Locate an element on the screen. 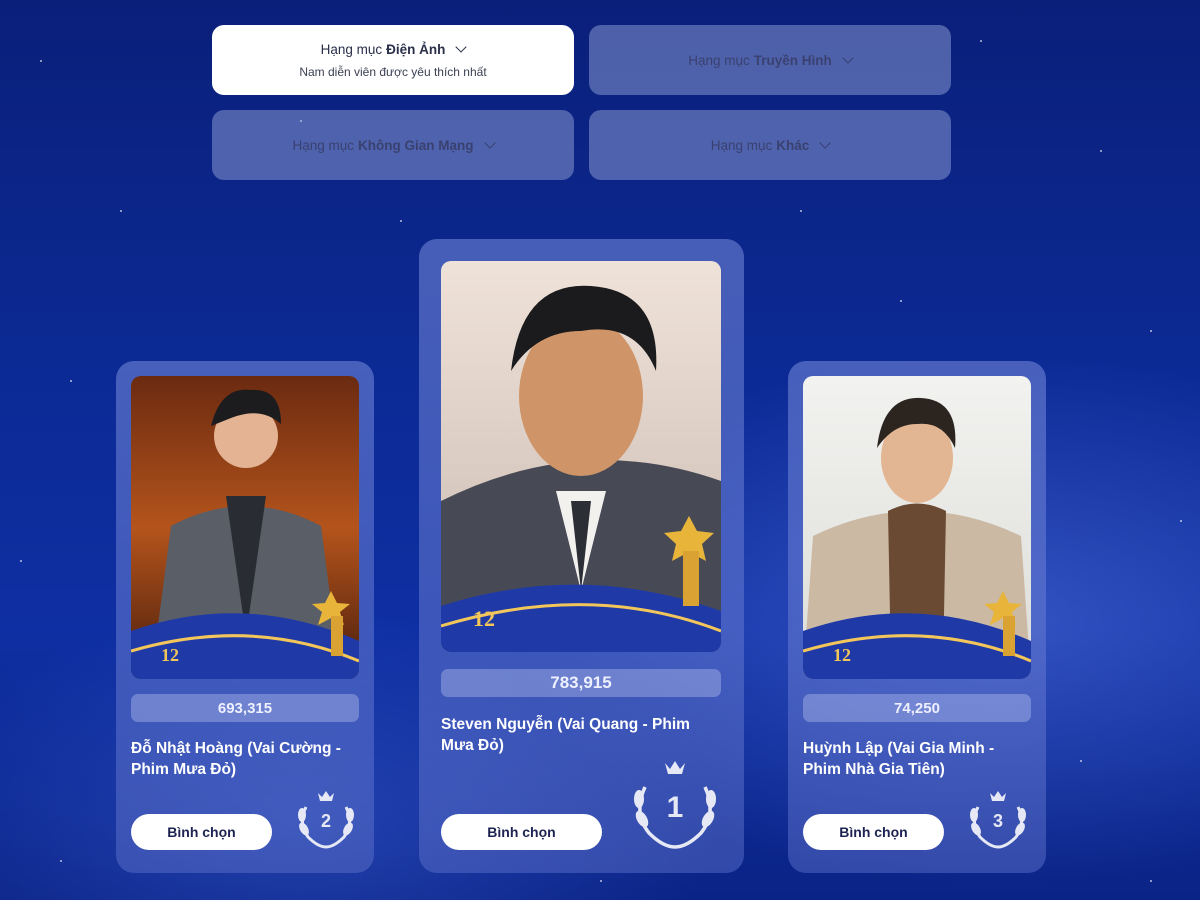 Image resolution: width=1200 pixels, height=900 pixels. rank-number: 1 is located at coordinates (675, 807).